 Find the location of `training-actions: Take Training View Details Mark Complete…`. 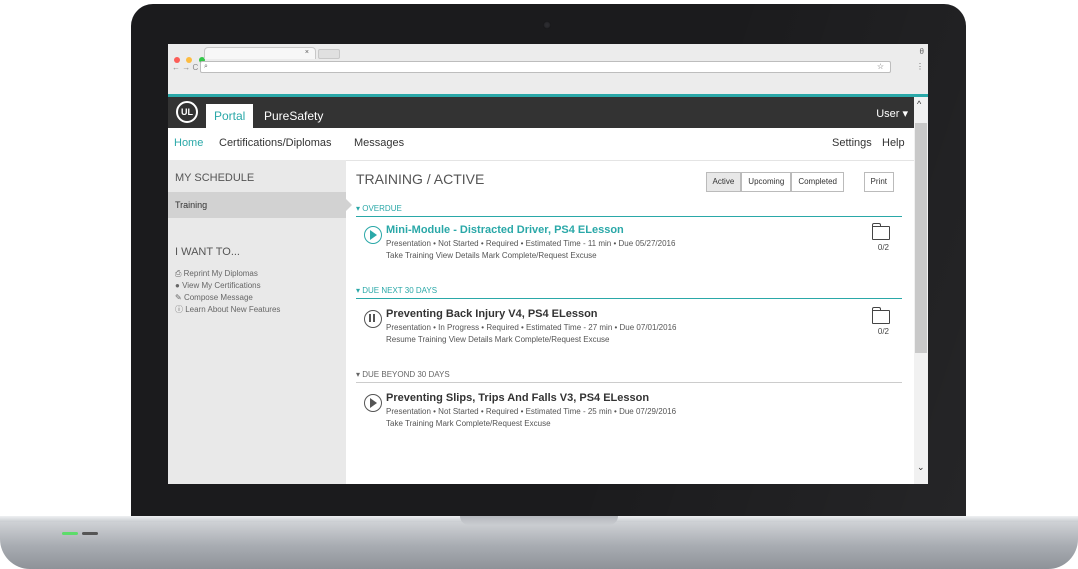

training-actions: Take Training View Details Mark Complete… is located at coordinates (491, 255).